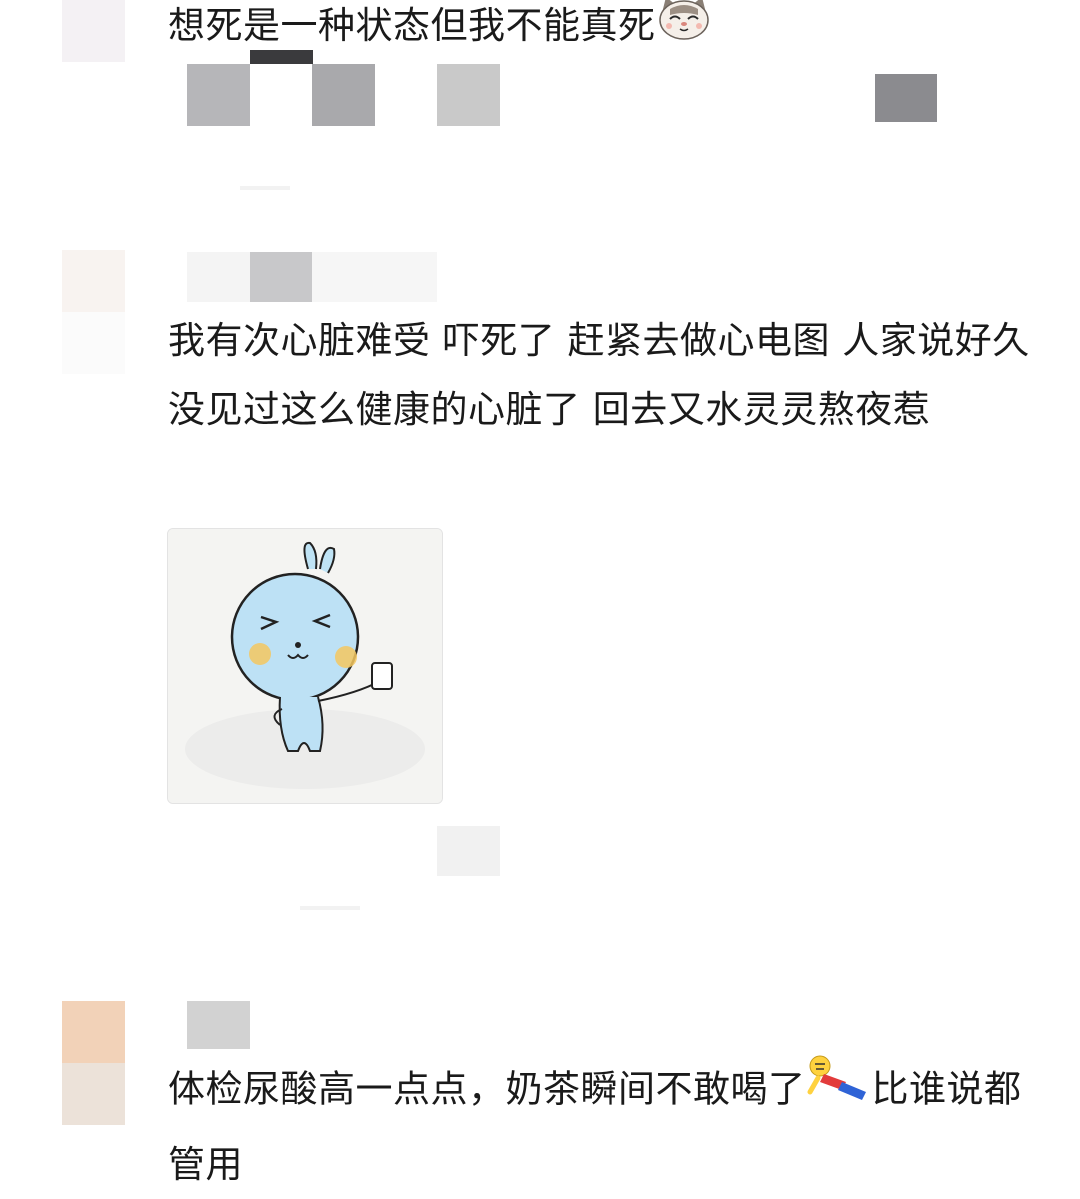 This screenshot has height=1199, width=1080. What do you see at coordinates (93, 1094) in the screenshot?
I see `avatar-lower` at bounding box center [93, 1094].